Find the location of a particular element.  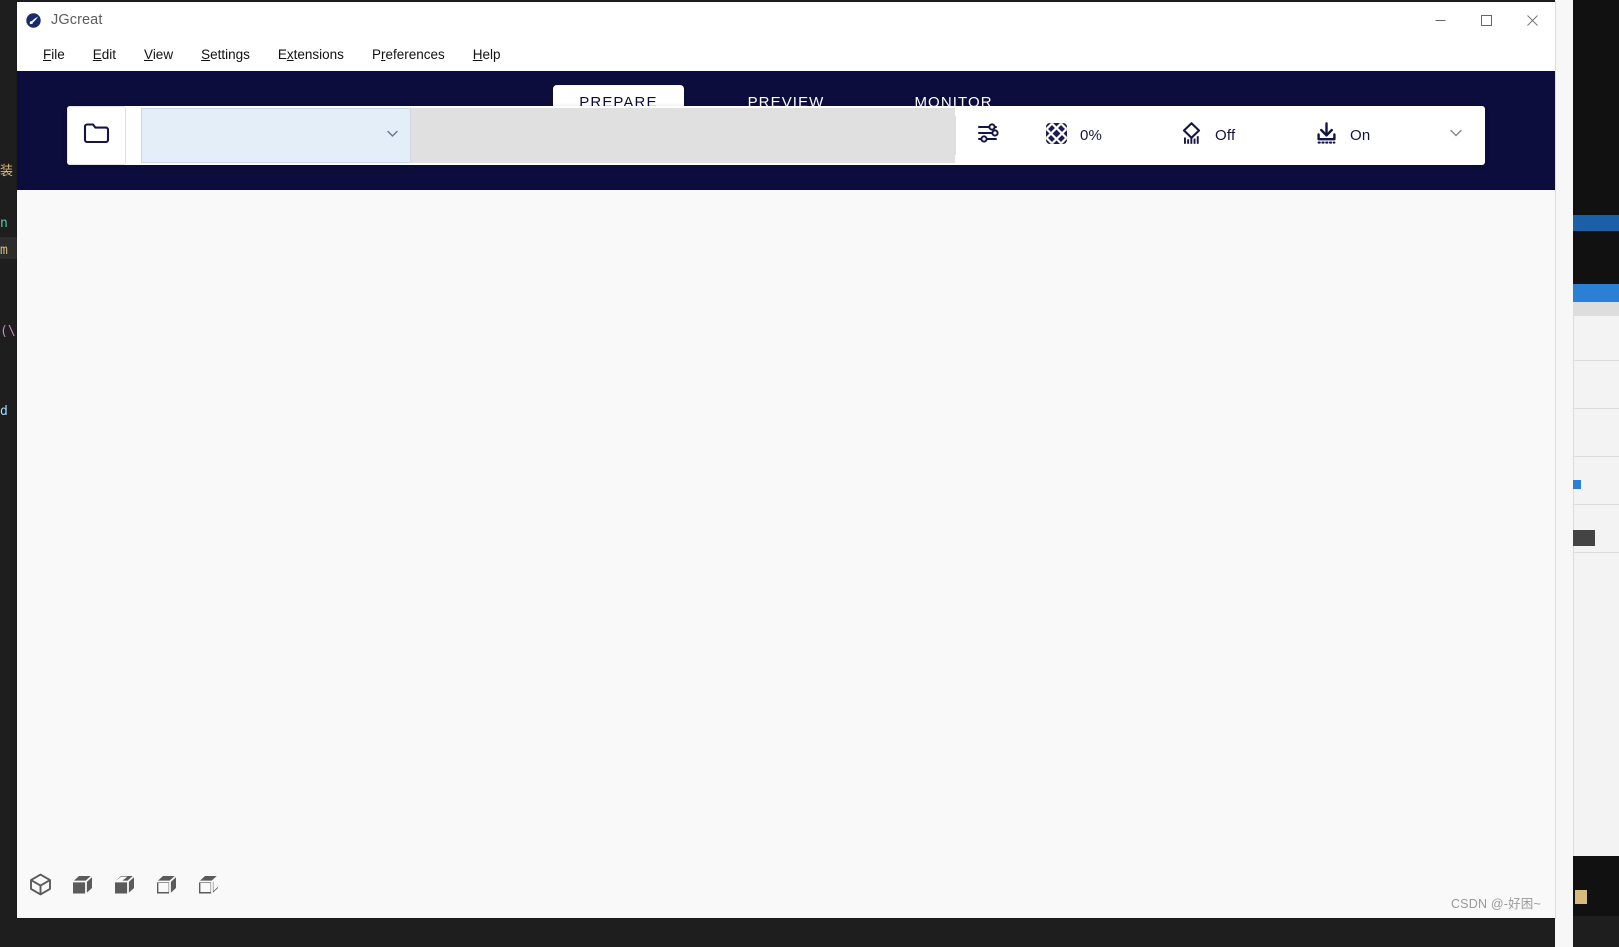

view-orientation-toolbar is located at coordinates (124, 887).